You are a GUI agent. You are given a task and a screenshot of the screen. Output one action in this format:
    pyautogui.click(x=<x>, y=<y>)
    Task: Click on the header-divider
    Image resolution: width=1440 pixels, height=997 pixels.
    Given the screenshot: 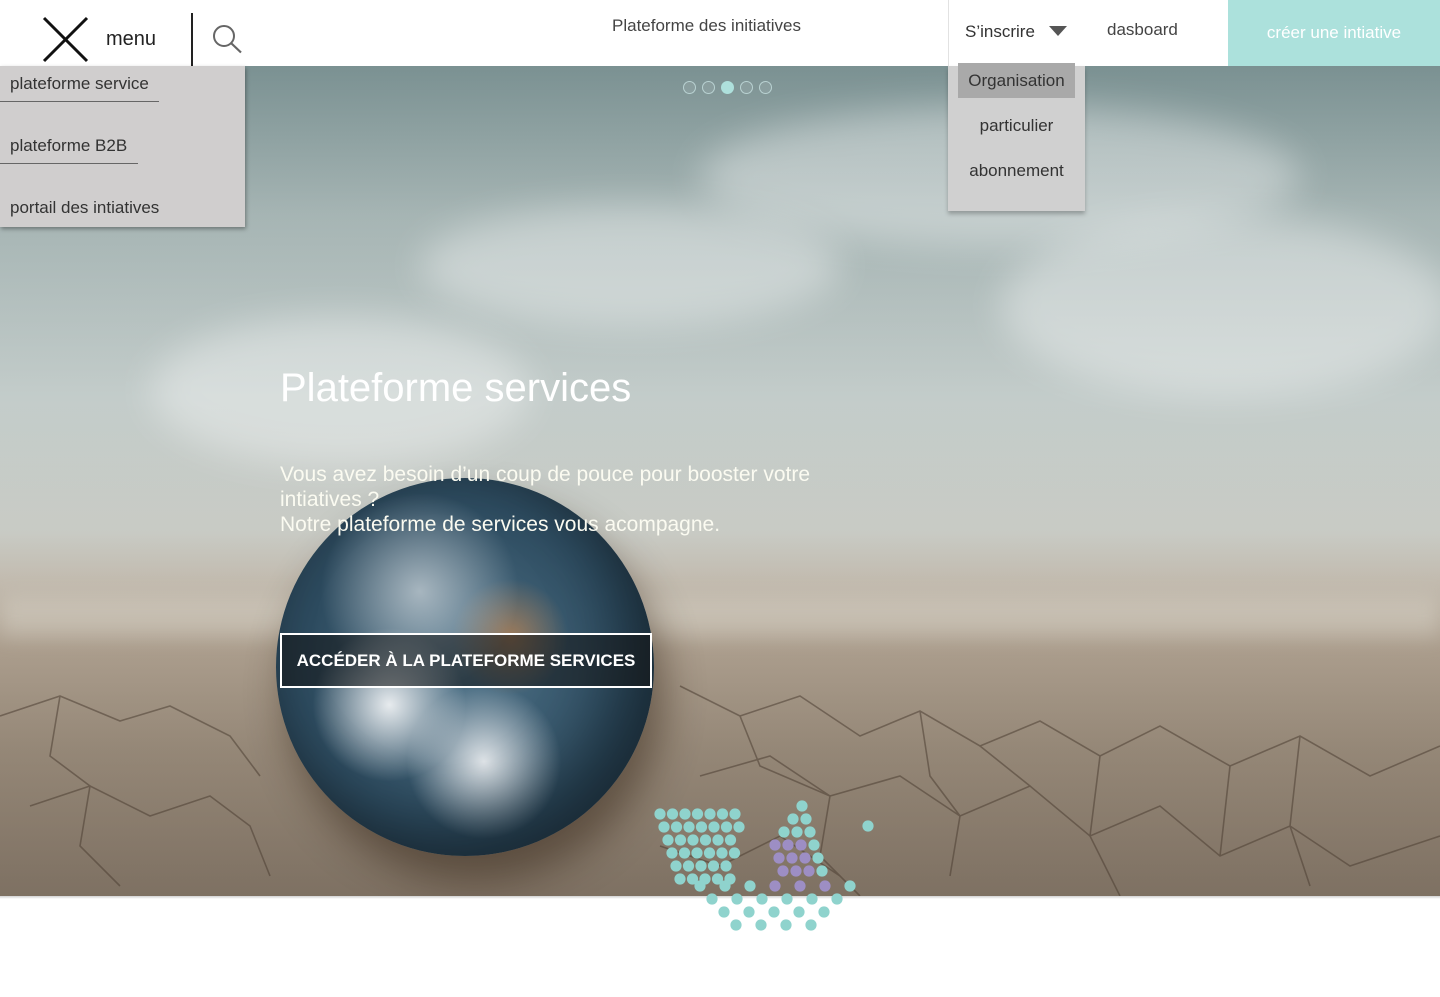 What is the action you would take?
    pyautogui.click(x=192, y=39)
    